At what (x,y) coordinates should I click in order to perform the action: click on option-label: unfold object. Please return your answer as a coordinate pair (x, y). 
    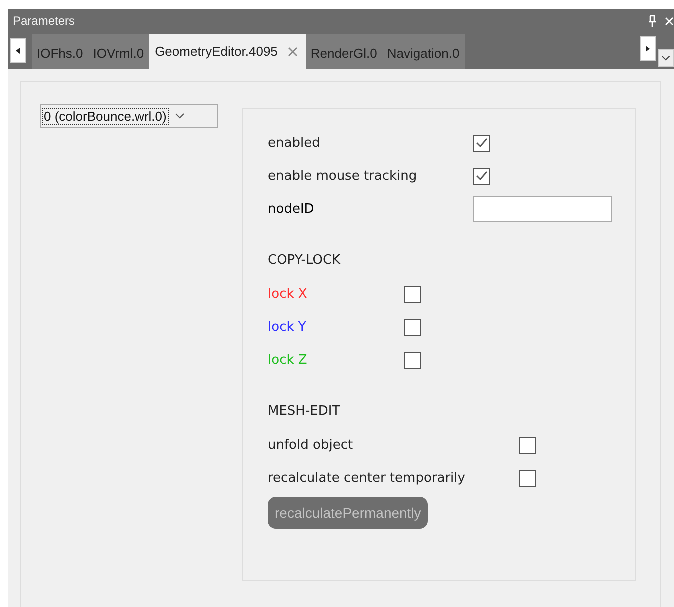
    Looking at the image, I should click on (311, 445).